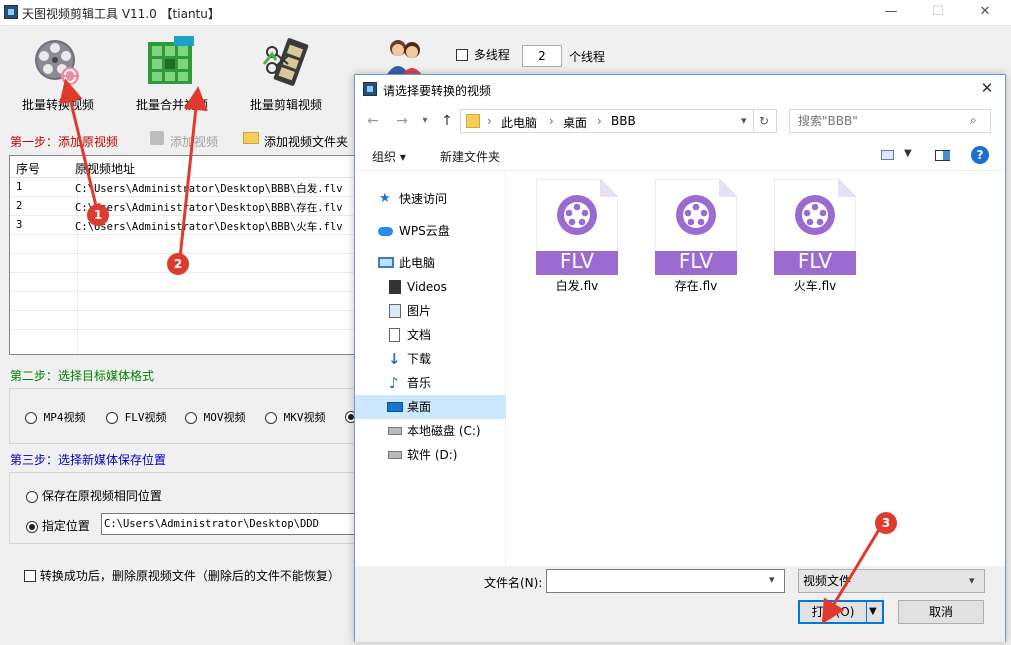 The height and width of the screenshot is (645, 1011). I want to click on thread-count-input: 2, so click(542, 56).